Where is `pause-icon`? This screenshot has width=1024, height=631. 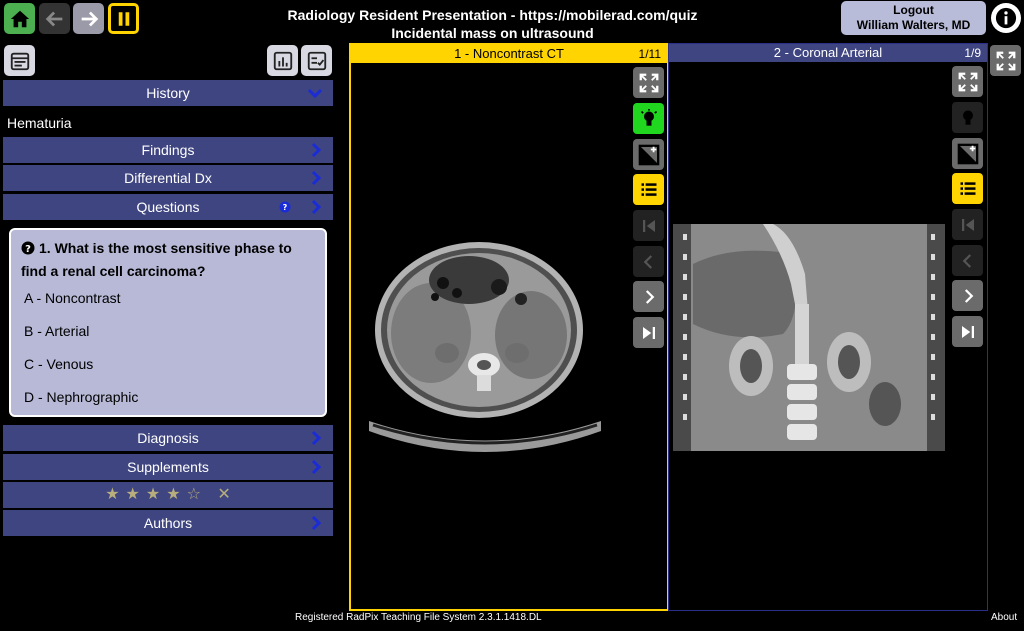
pause-icon is located at coordinates (123, 18).